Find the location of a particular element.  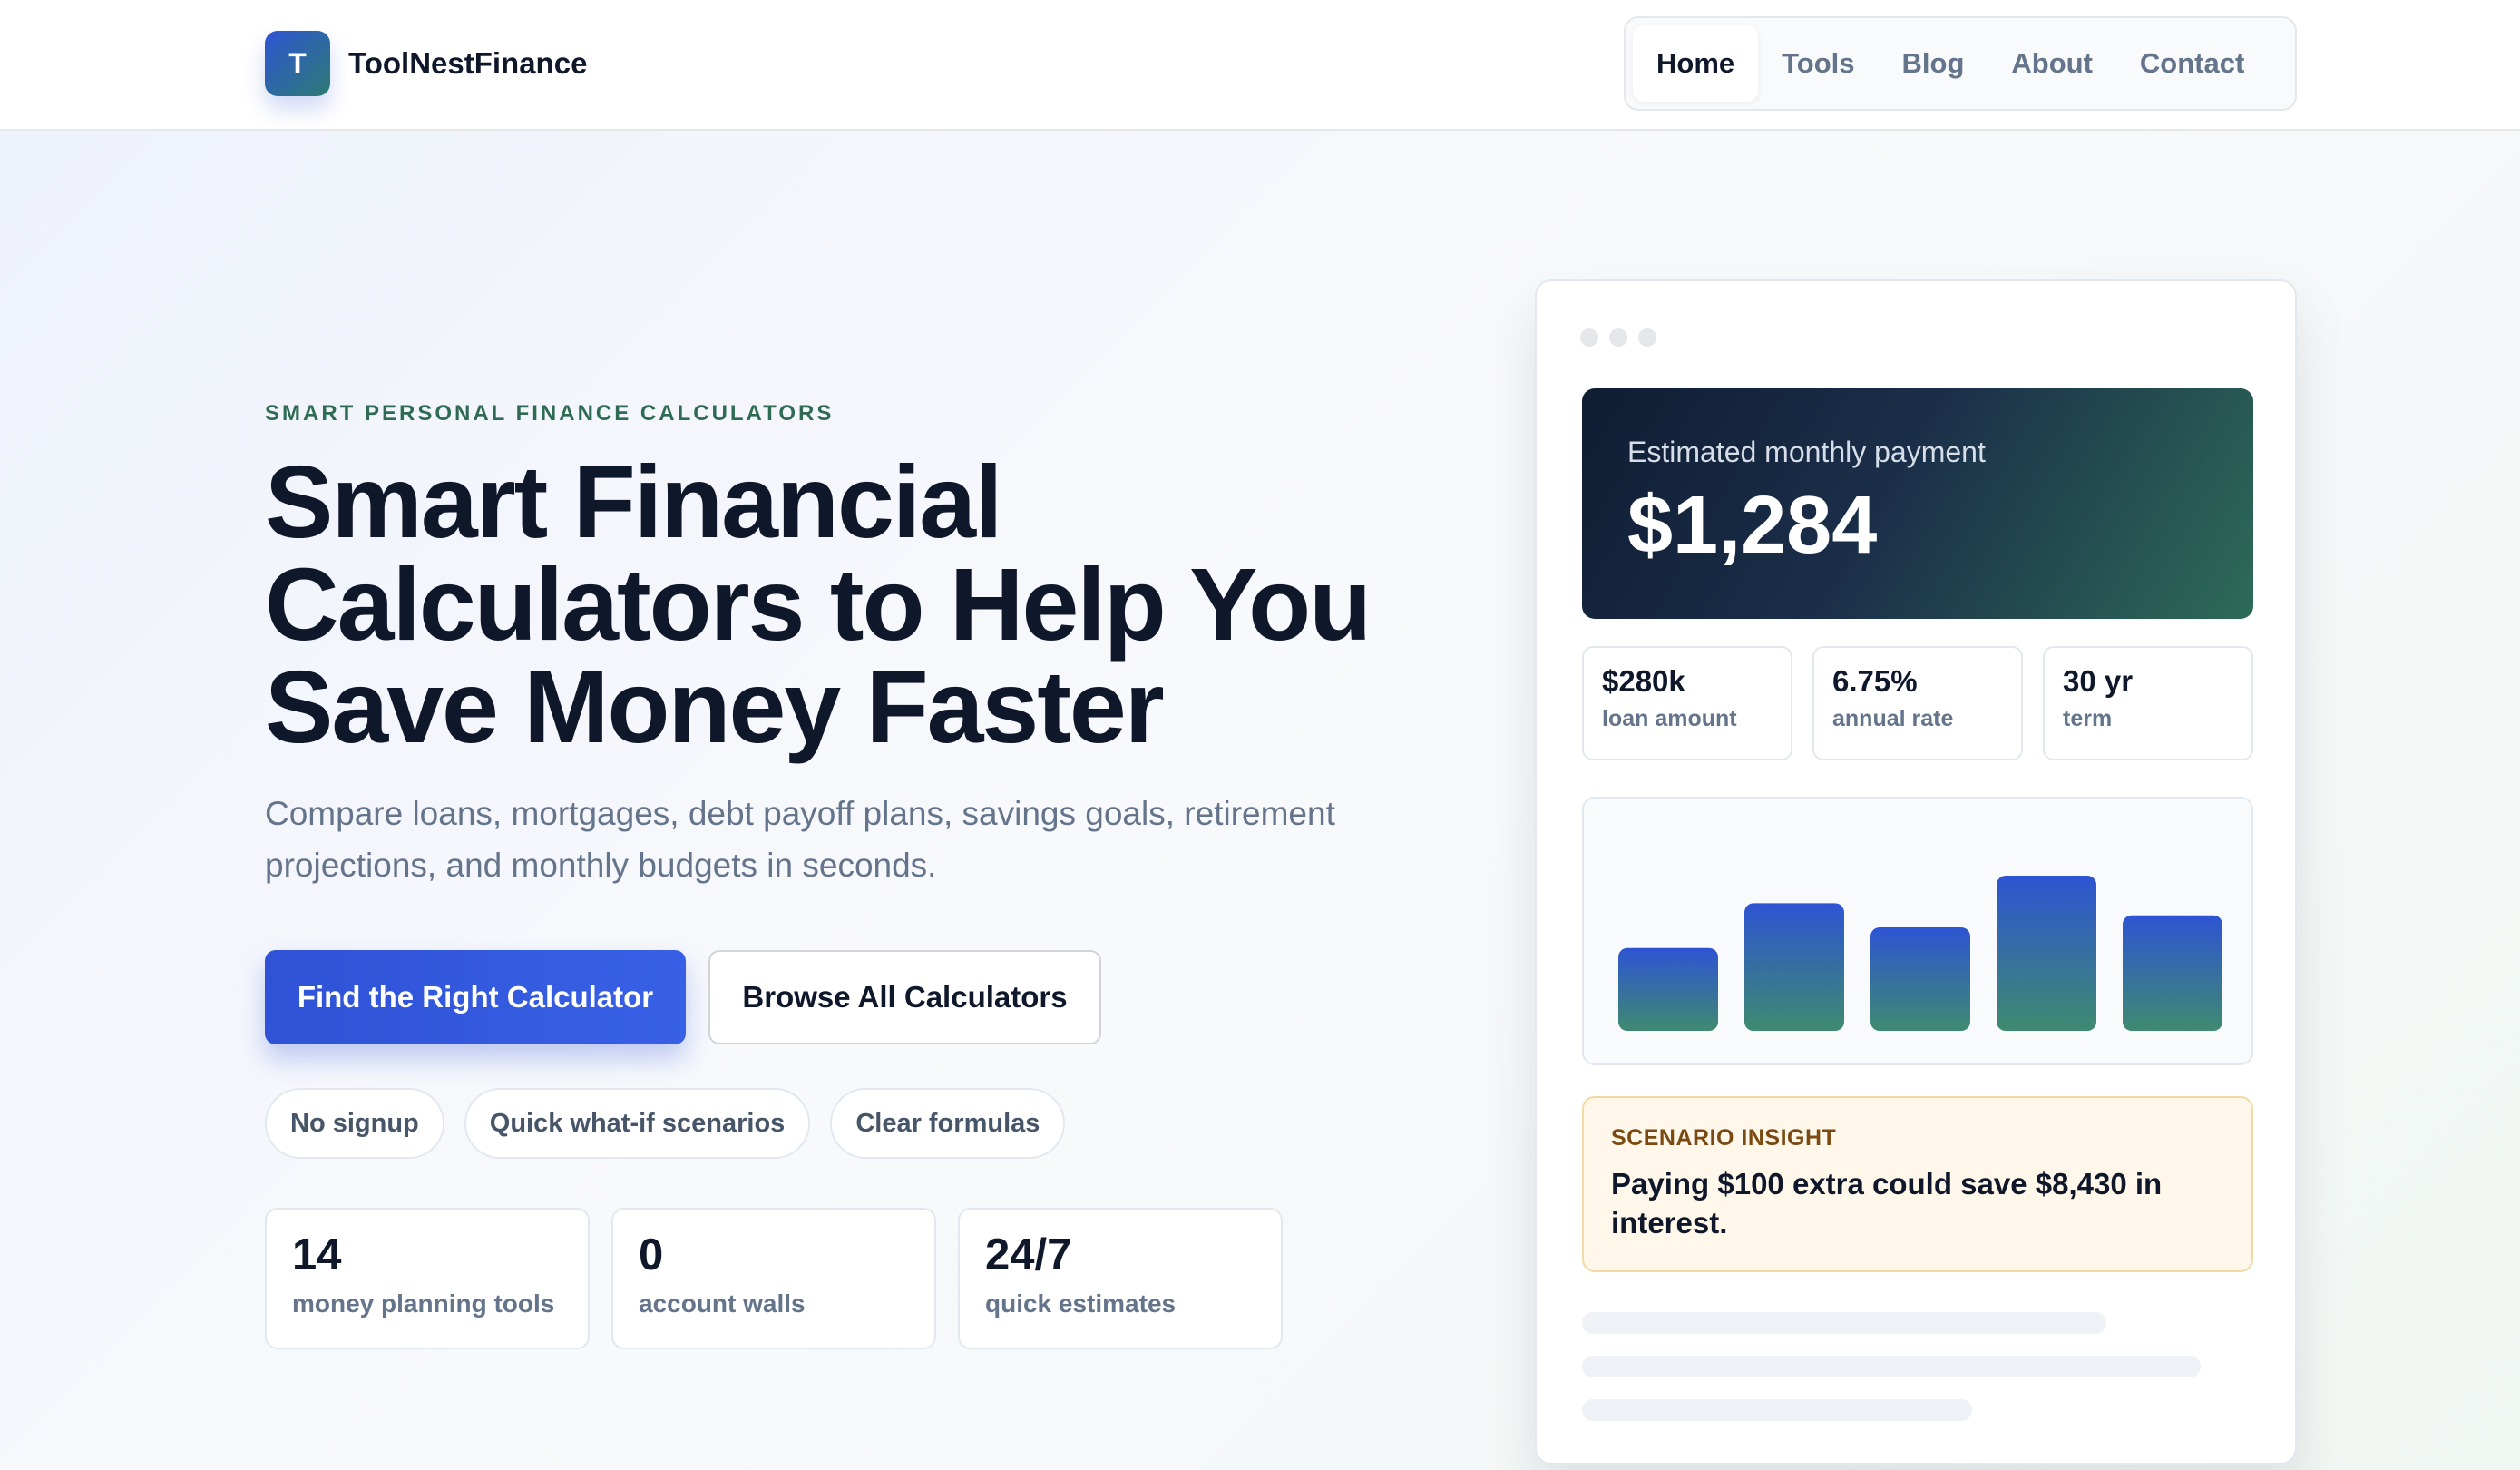

mini-value: $280k is located at coordinates (1643, 681).